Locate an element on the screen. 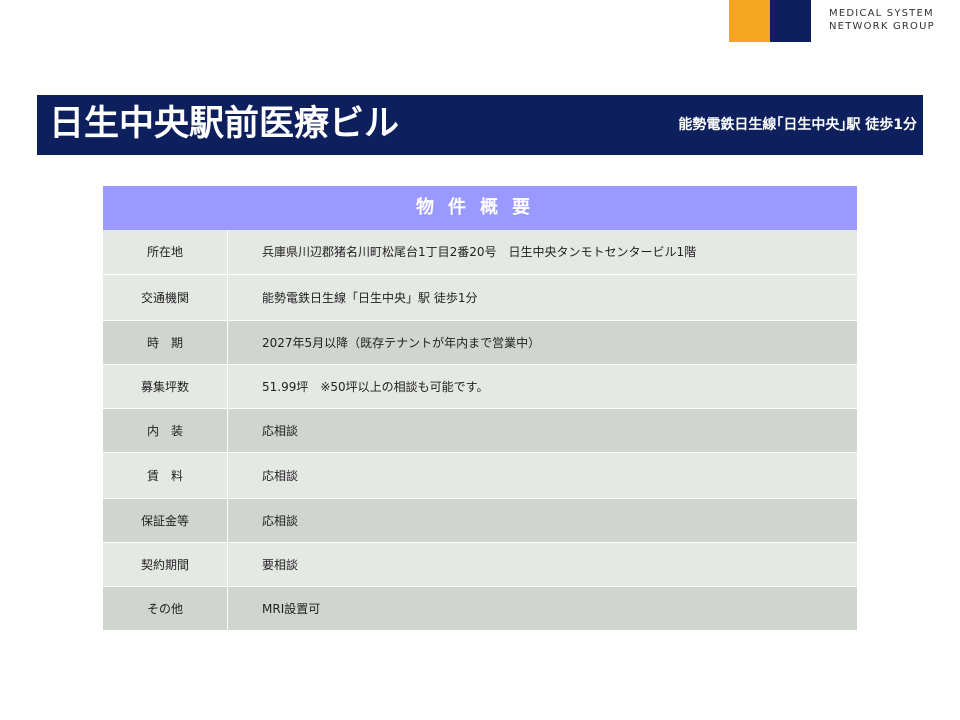 This screenshot has width=960, height=720. row-value: 兵庫県川辺郡猪名川町松尾台1丁目2番20号 日生中央タンモトセンタービル1階 is located at coordinates (542, 252).